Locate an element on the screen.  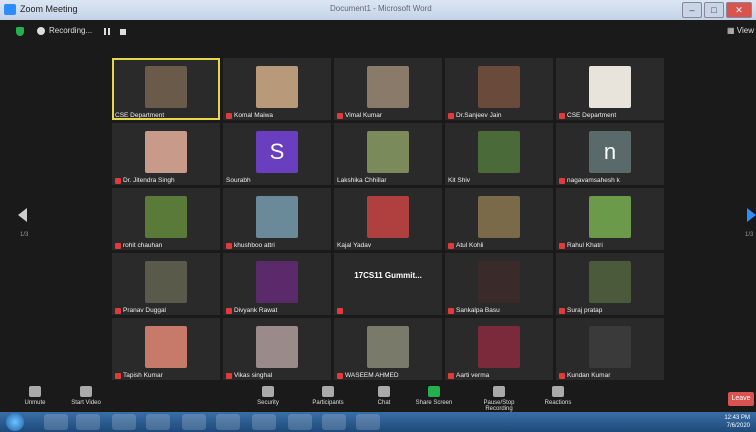
participant-tile: khushboo attri is located at coordinates (277, 219).